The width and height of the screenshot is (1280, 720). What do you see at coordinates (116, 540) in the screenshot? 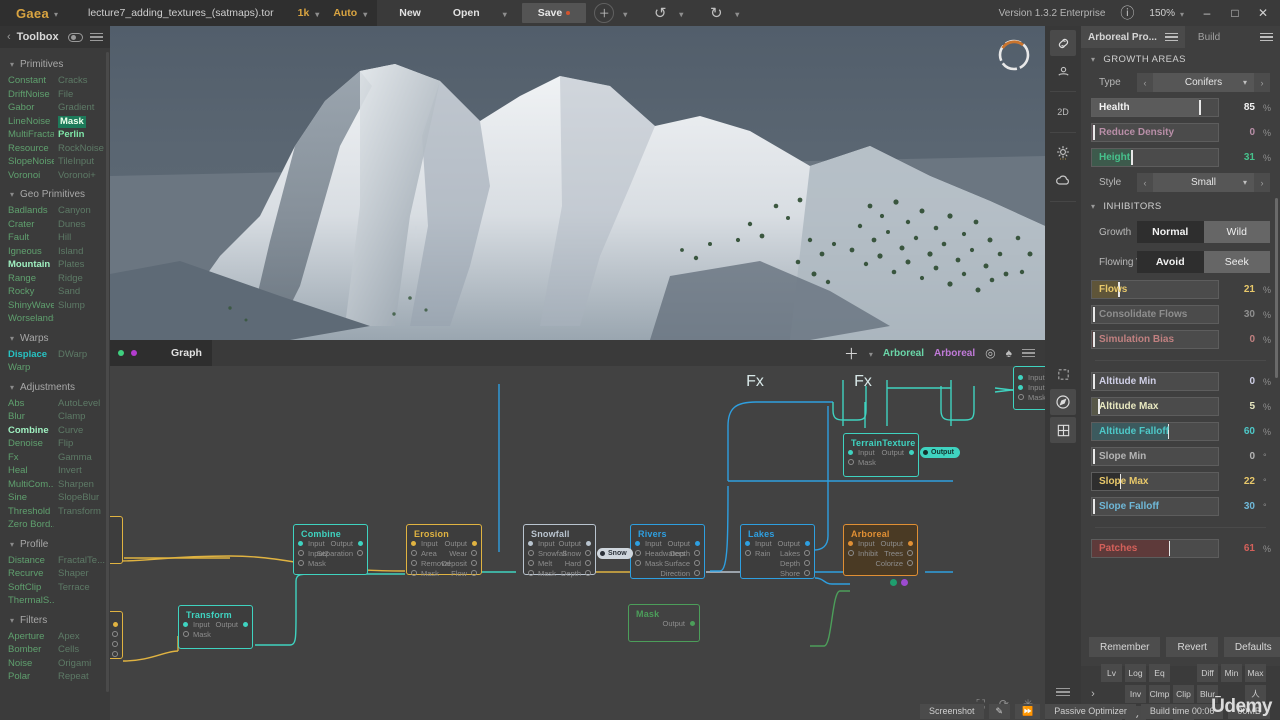
I see `graph-node-partial-left-top` at bounding box center [116, 540].